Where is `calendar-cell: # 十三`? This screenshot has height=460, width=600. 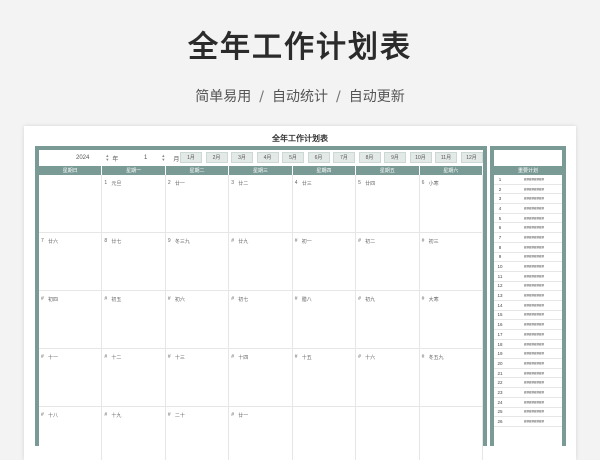
calendar-cell: # 十三 is located at coordinates (197, 378).